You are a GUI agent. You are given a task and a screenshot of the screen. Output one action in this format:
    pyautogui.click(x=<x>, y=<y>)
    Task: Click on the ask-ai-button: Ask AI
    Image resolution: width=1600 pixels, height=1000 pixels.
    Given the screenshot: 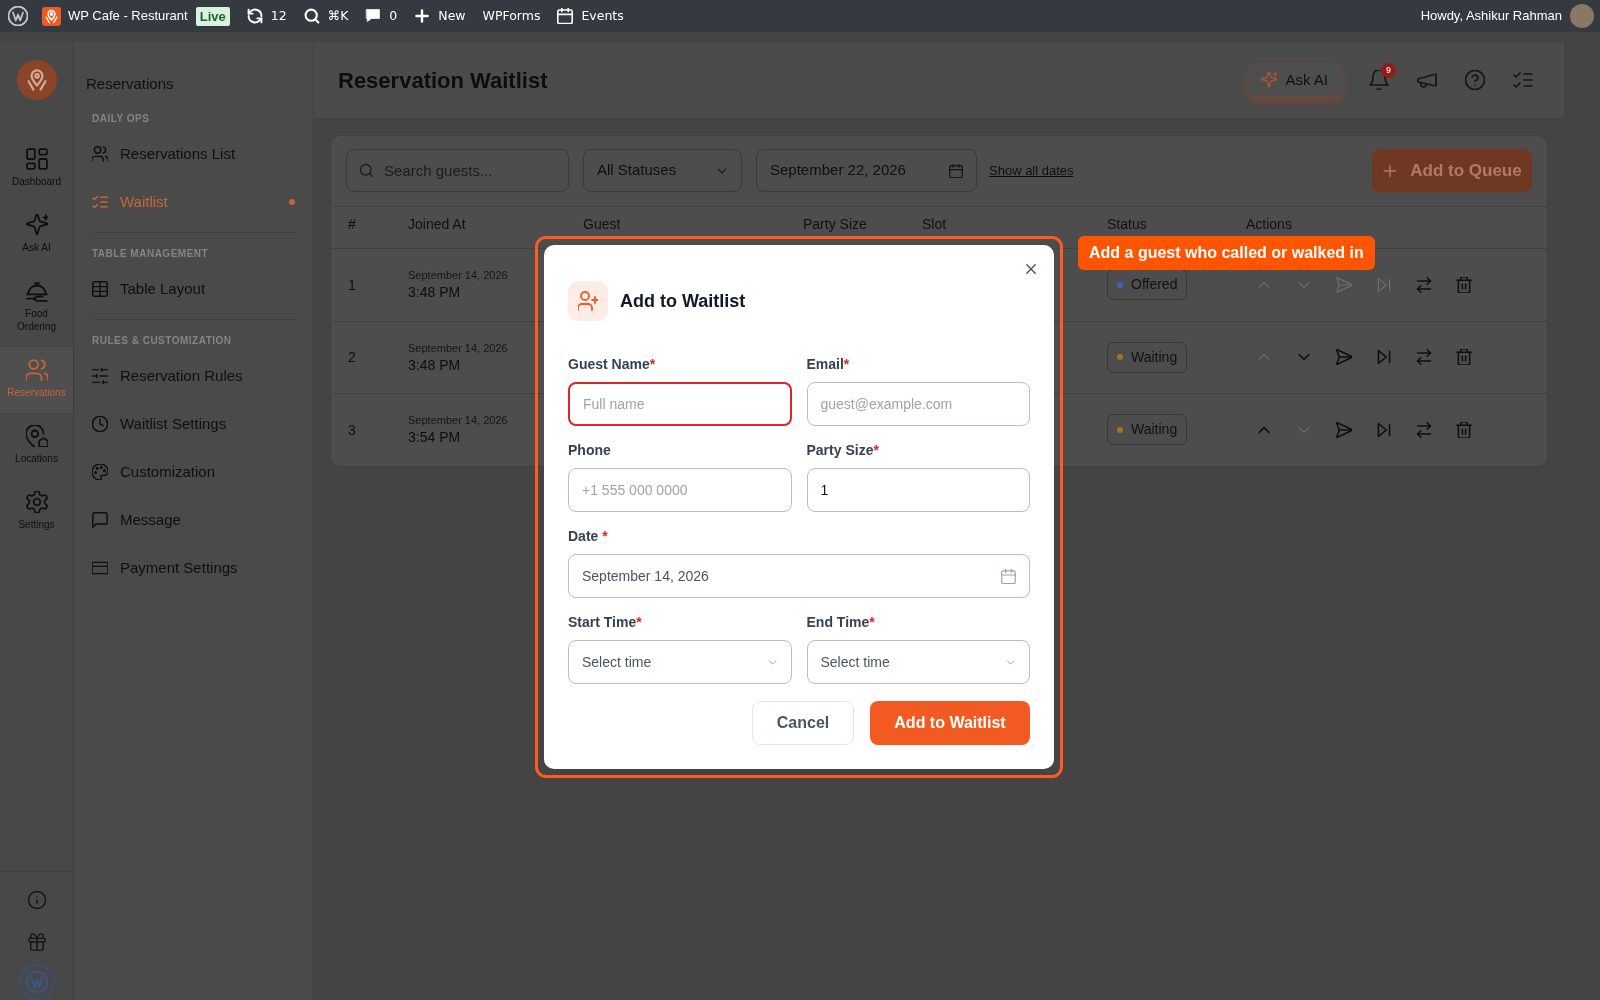 What is the action you would take?
    pyautogui.click(x=1294, y=80)
    